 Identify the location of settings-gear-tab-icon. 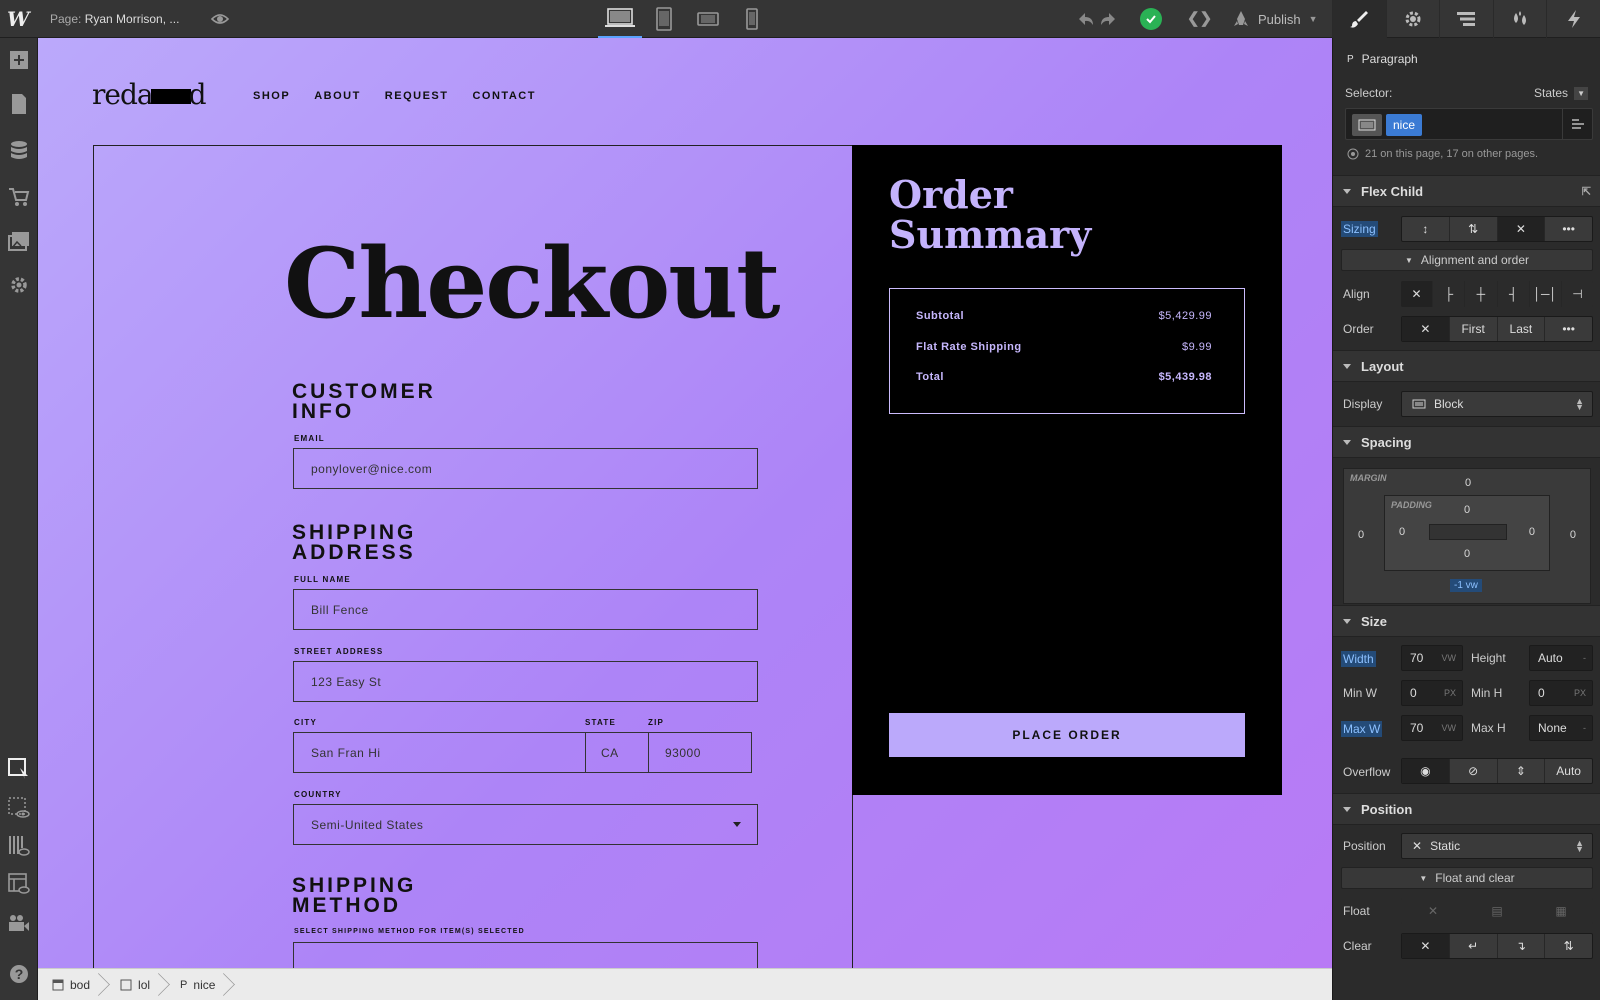
(1412, 19).